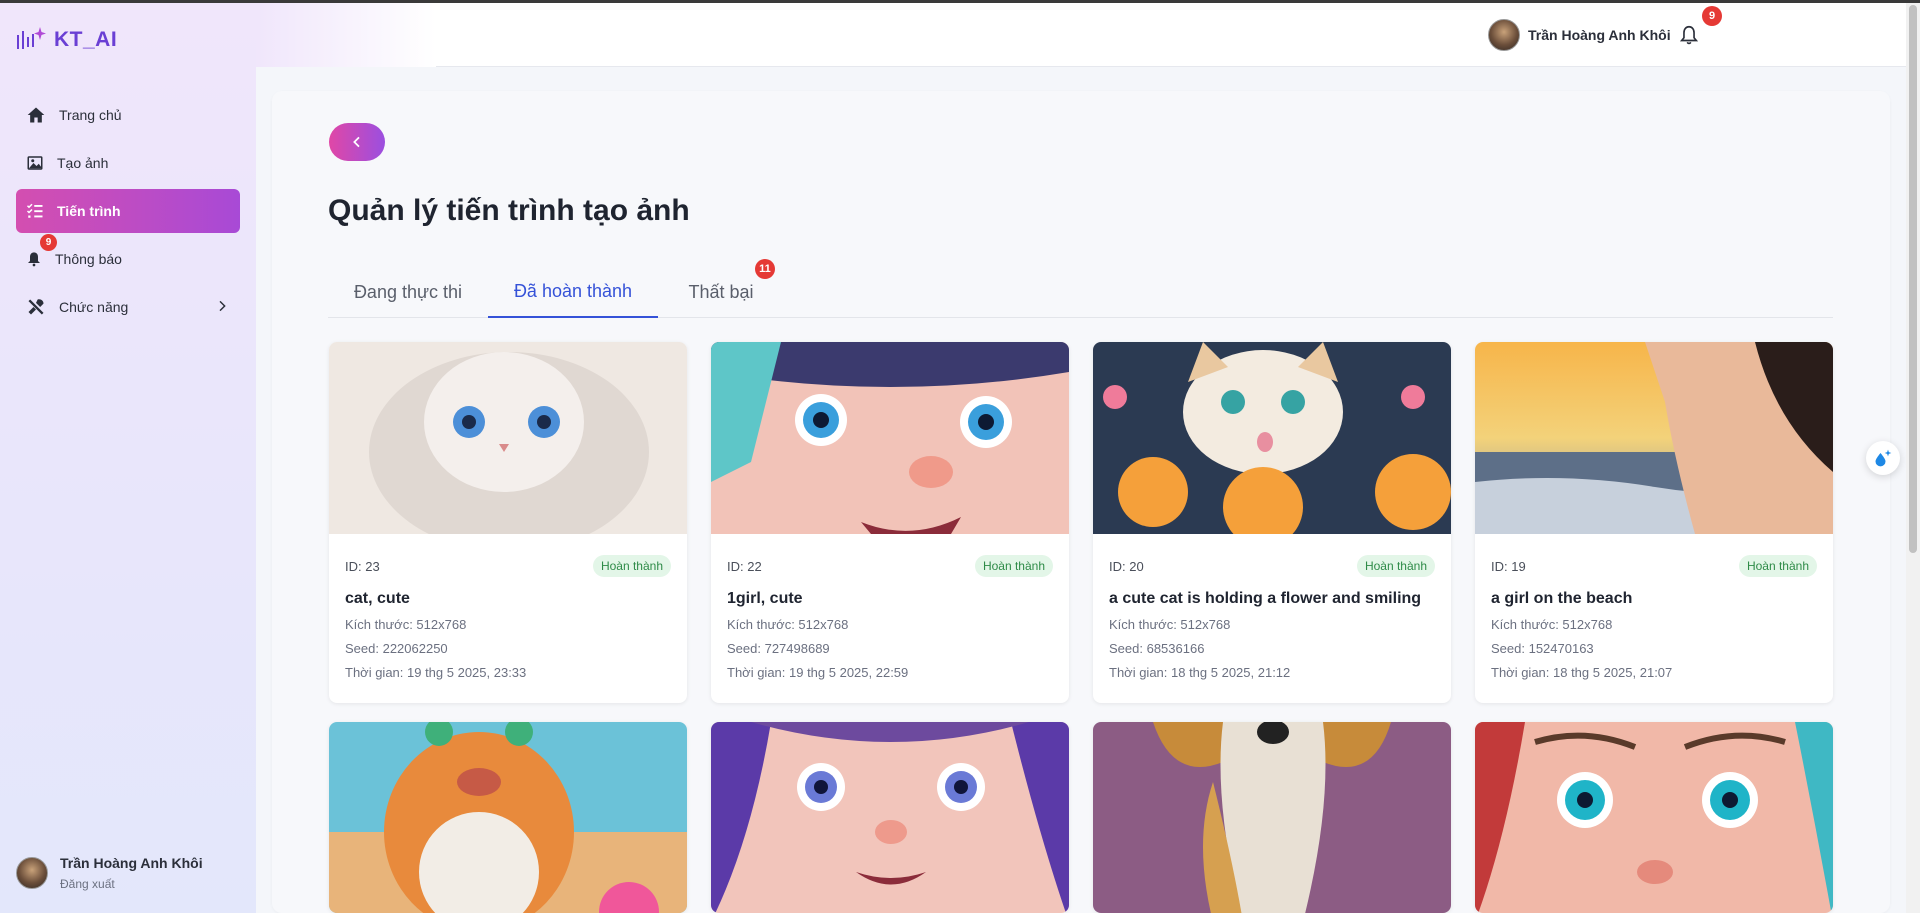 This screenshot has height=913, width=1920. I want to click on app-logo: KT_AI, so click(66, 40).